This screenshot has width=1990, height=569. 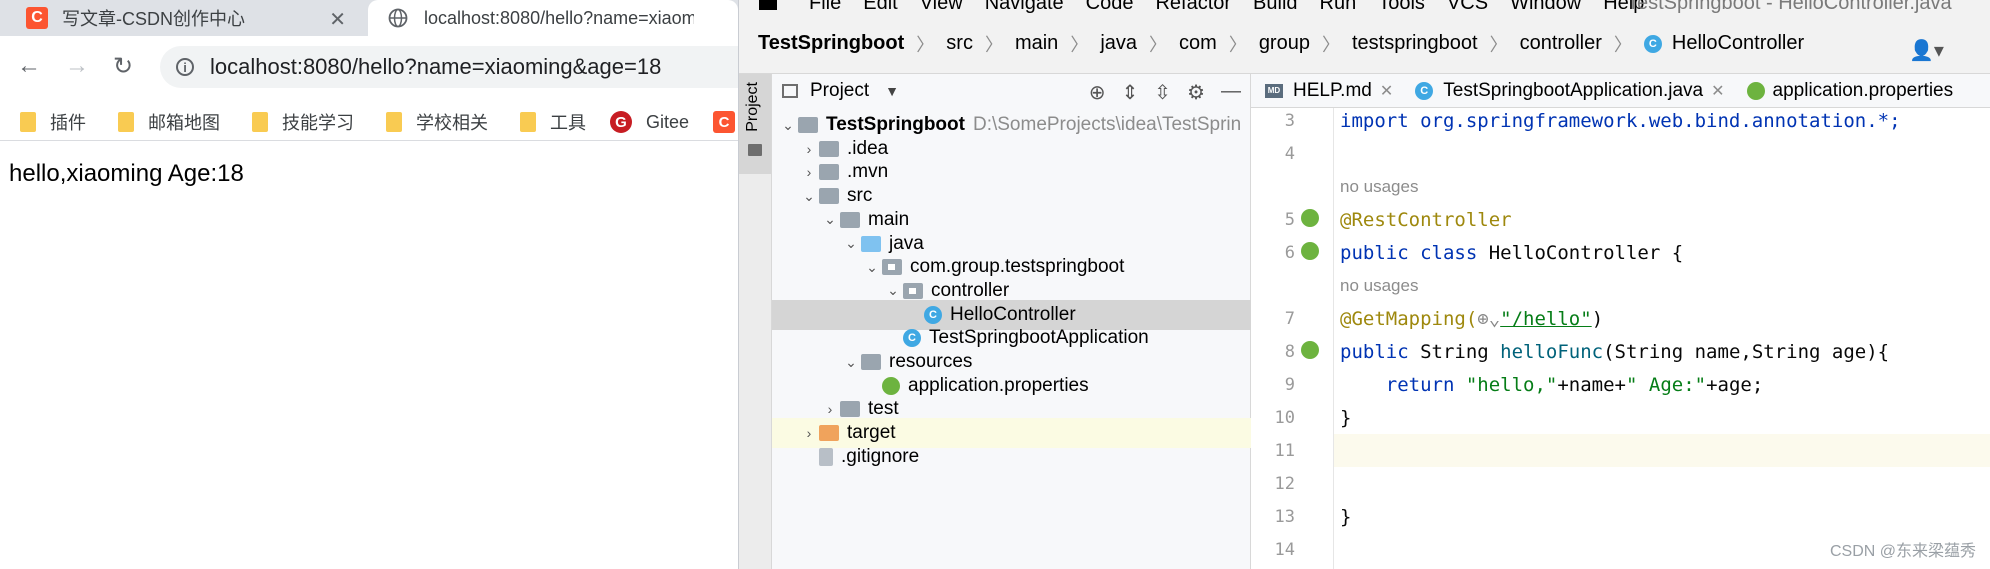 I want to click on tree-item-label: TestSpringbootApplication, so click(x=1039, y=338).